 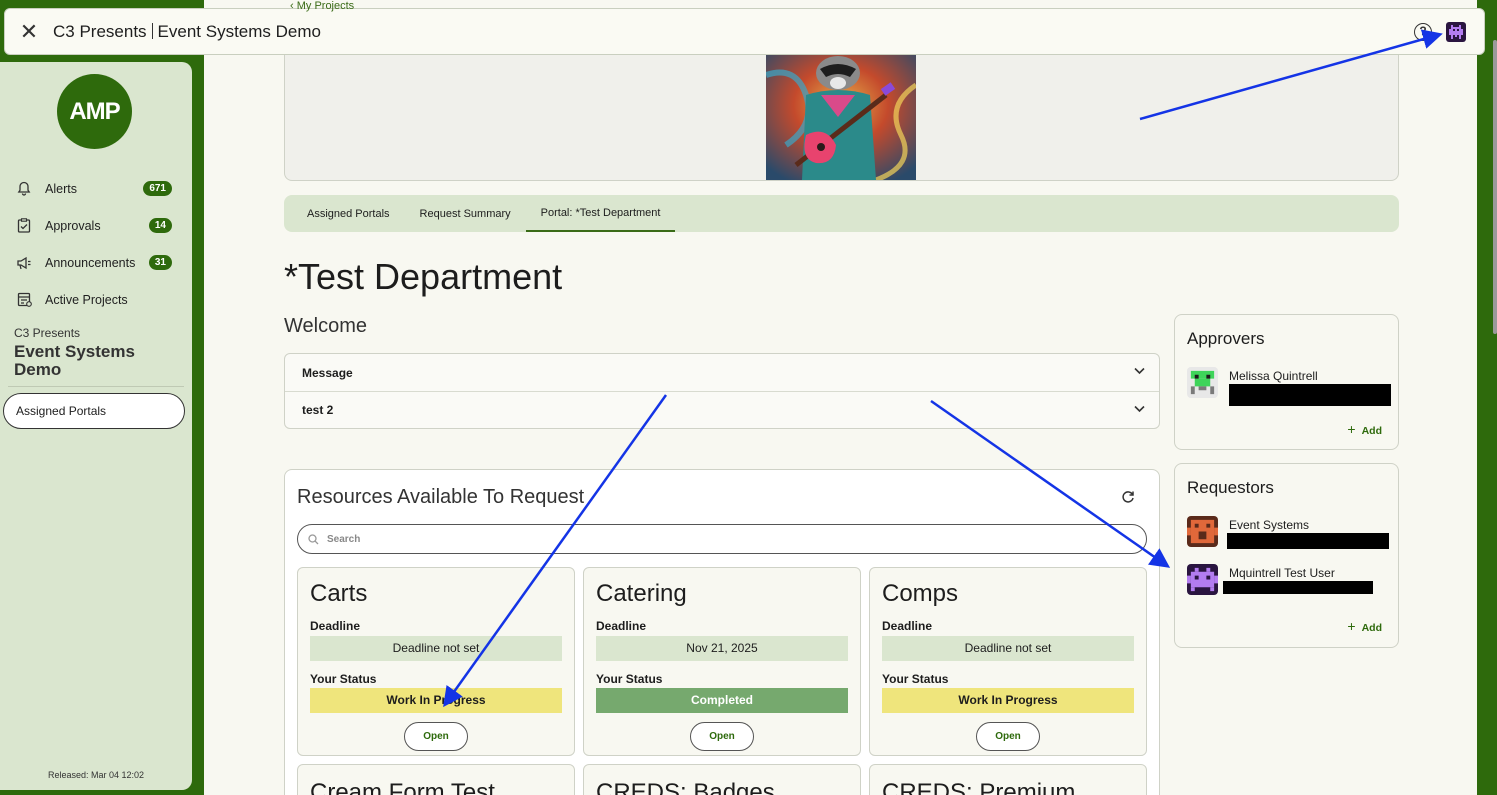 What do you see at coordinates (73, 225) in the screenshot?
I see `sidebar-item-label: Approvals` at bounding box center [73, 225].